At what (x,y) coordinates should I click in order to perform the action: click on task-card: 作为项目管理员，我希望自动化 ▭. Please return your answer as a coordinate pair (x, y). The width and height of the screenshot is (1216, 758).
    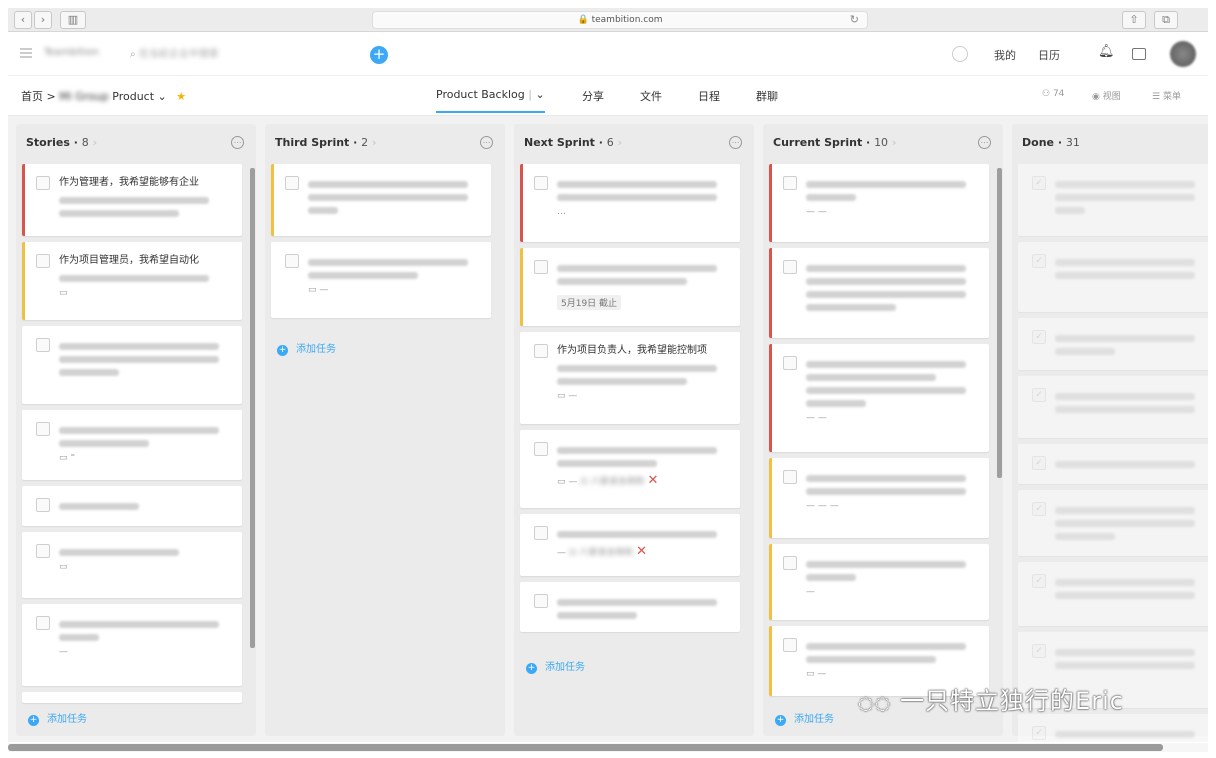
    Looking at the image, I should click on (132, 281).